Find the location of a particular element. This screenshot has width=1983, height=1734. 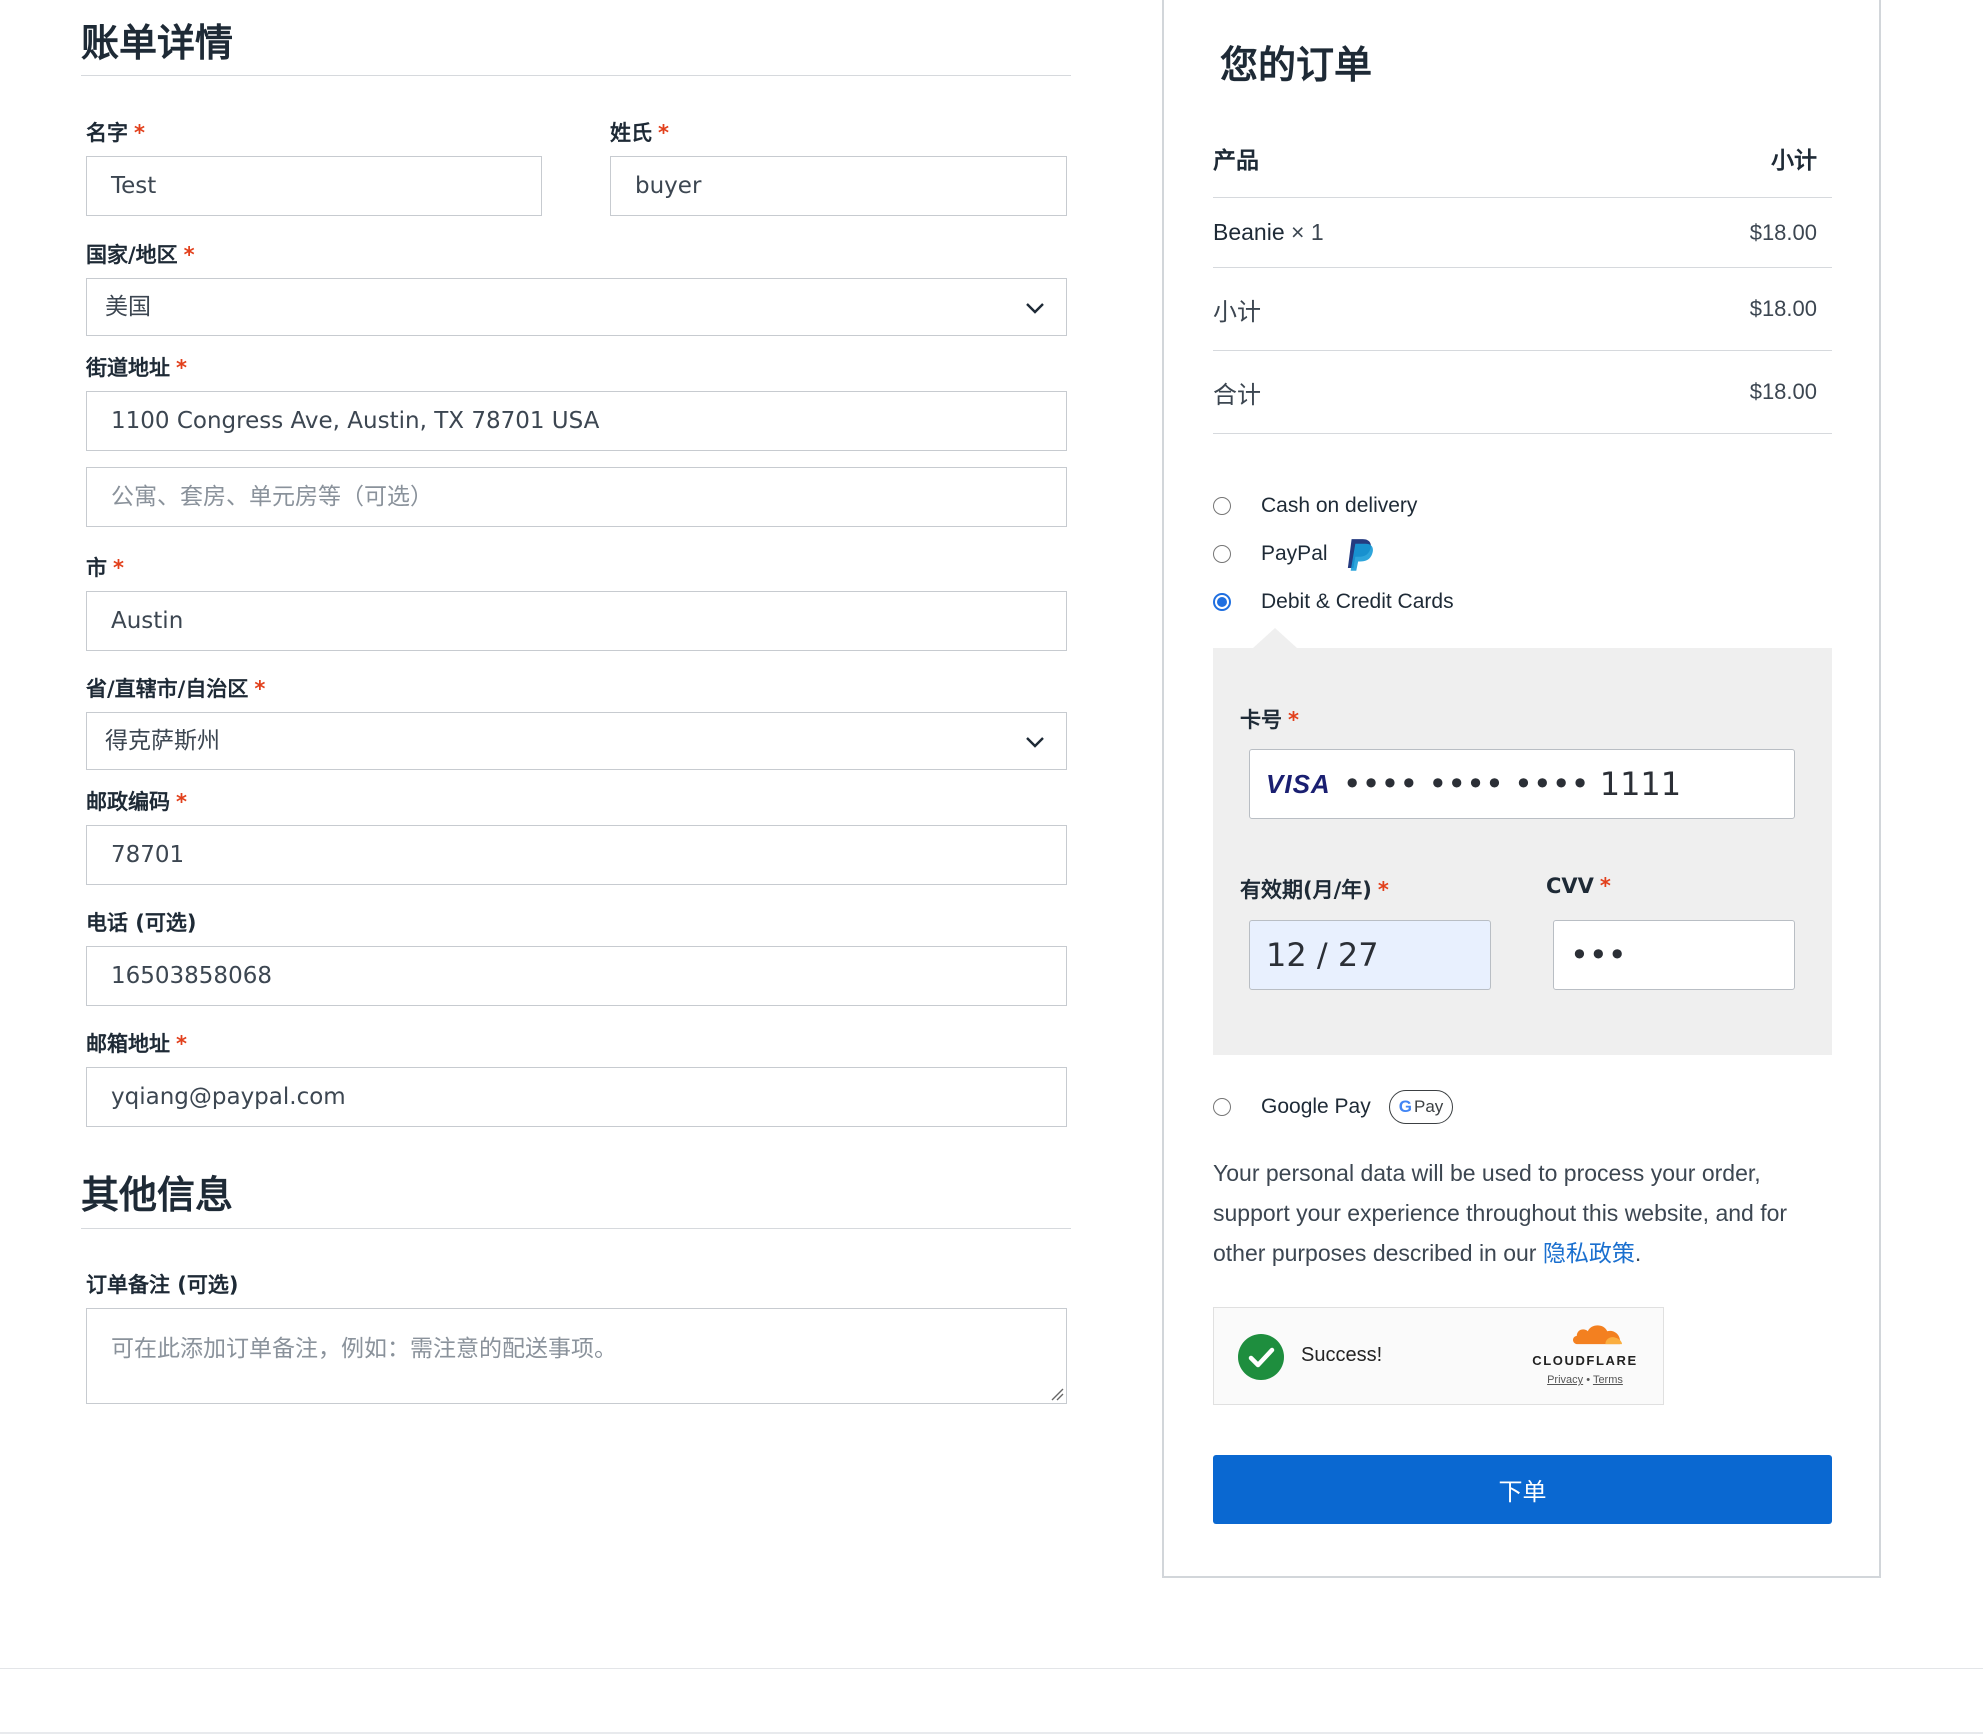

order-notes-field: 订单备注 (可选) 可在此添加订单备注，例如：需注意的配送事项。 is located at coordinates (576, 1337).